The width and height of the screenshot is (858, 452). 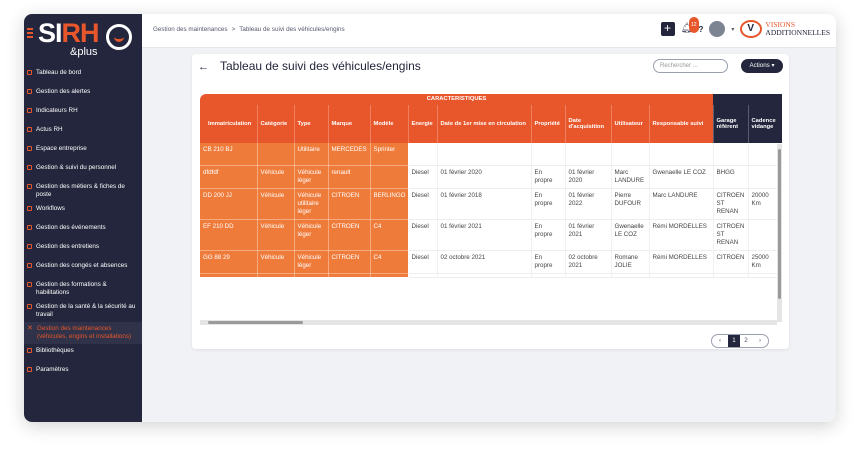 I want to click on sidebar-item-10: Gestion des congés et absences, so click(x=83, y=268).